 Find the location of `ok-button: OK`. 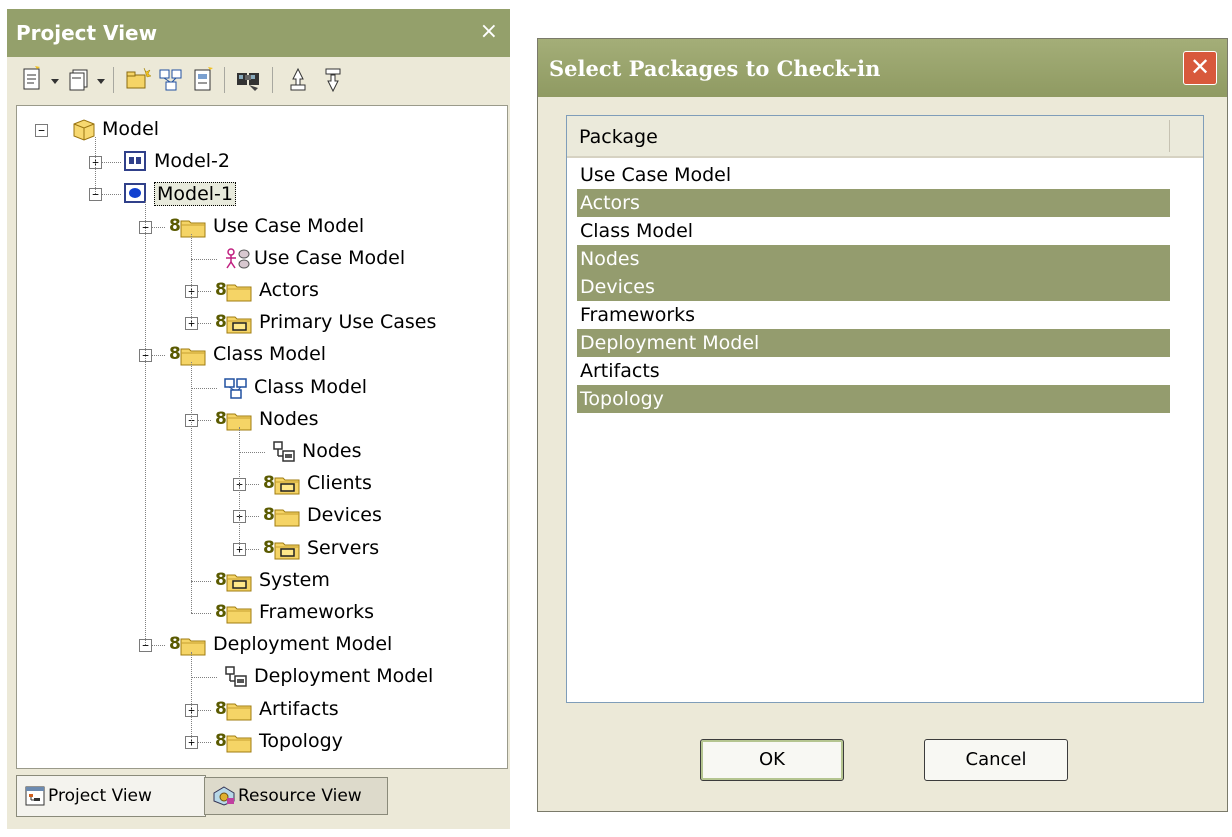

ok-button: OK is located at coordinates (772, 760).